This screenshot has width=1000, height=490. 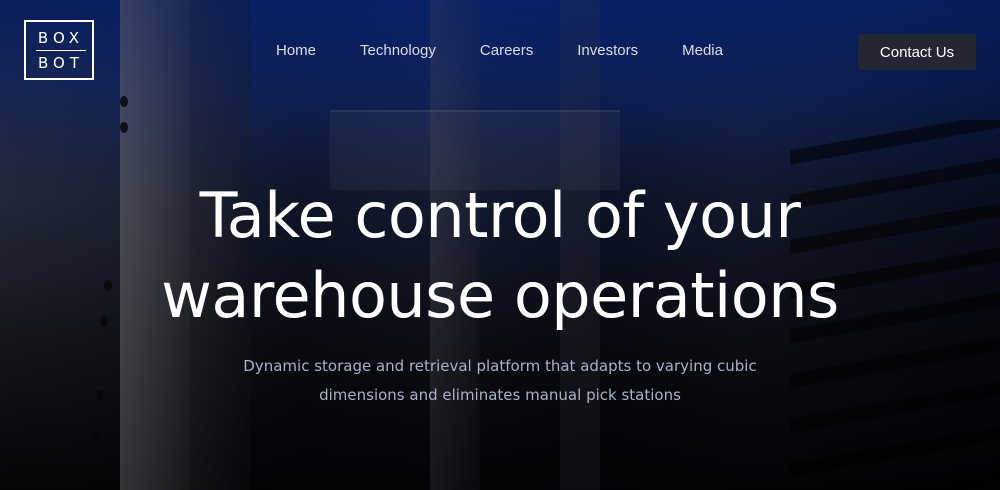 I want to click on nav-link-home: Home, so click(x=296, y=51).